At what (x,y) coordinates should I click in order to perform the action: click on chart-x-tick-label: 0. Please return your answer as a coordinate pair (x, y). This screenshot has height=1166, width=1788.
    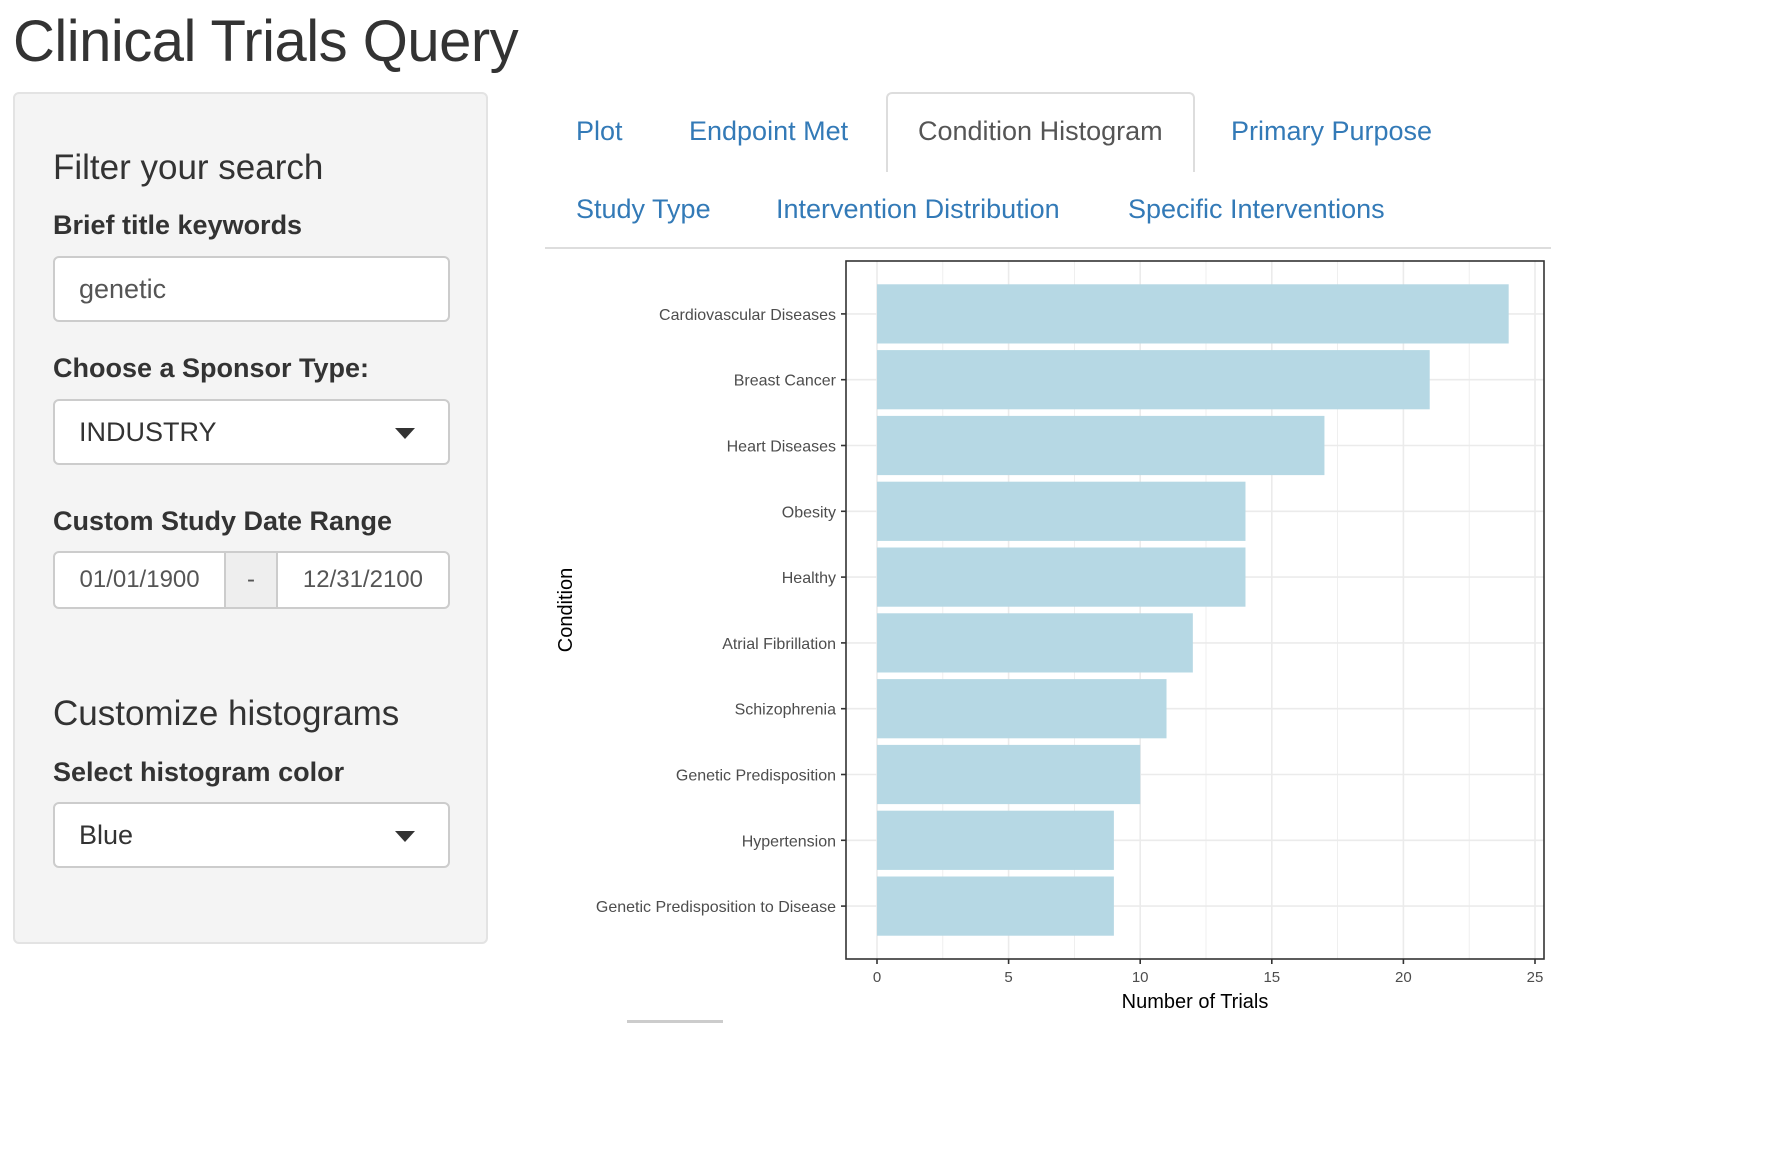
    Looking at the image, I should click on (877, 977).